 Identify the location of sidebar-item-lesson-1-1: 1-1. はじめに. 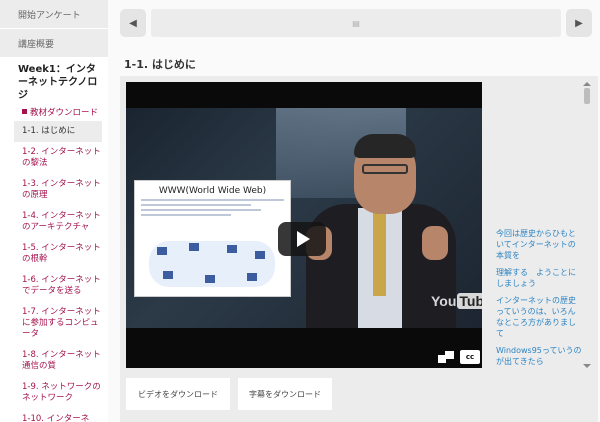
(58, 131).